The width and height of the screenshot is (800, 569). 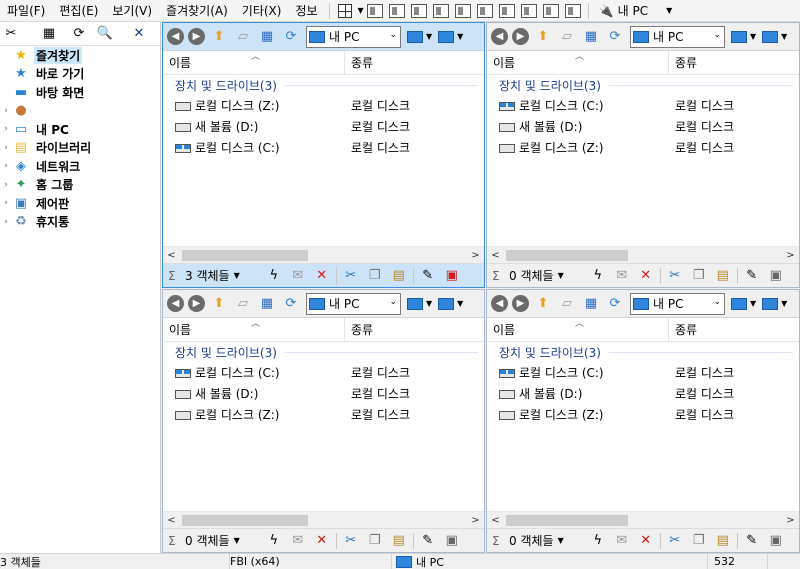 I want to click on menu-favorites: 즐겨찾기(A), so click(x=197, y=11).